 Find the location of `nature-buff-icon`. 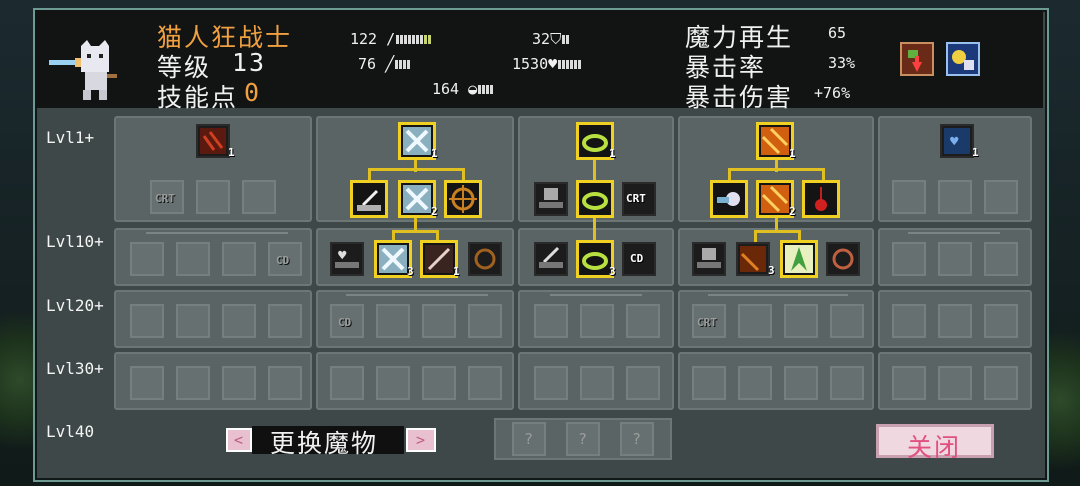

nature-buff-icon is located at coordinates (917, 59).